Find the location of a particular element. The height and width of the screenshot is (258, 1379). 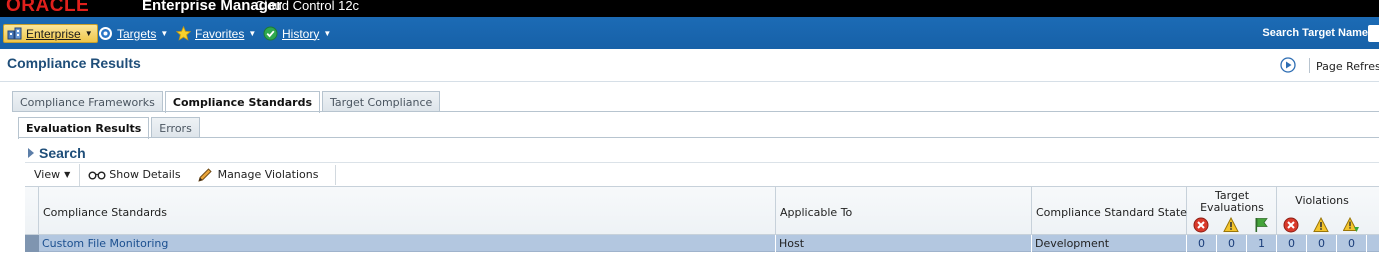

eval-compliant-count: 1 is located at coordinates (1262, 243).